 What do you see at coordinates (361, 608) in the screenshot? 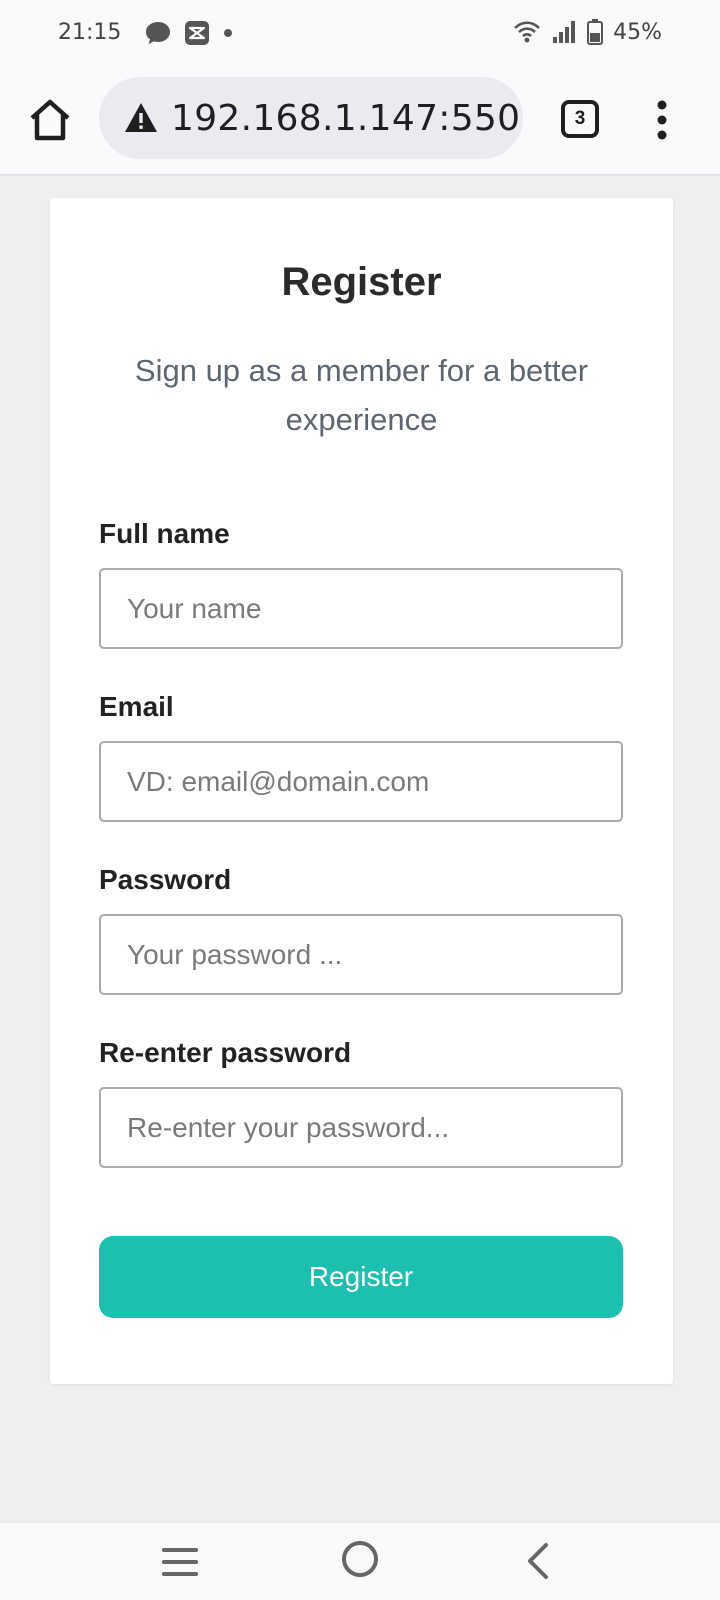
I see `full-name-input` at bounding box center [361, 608].